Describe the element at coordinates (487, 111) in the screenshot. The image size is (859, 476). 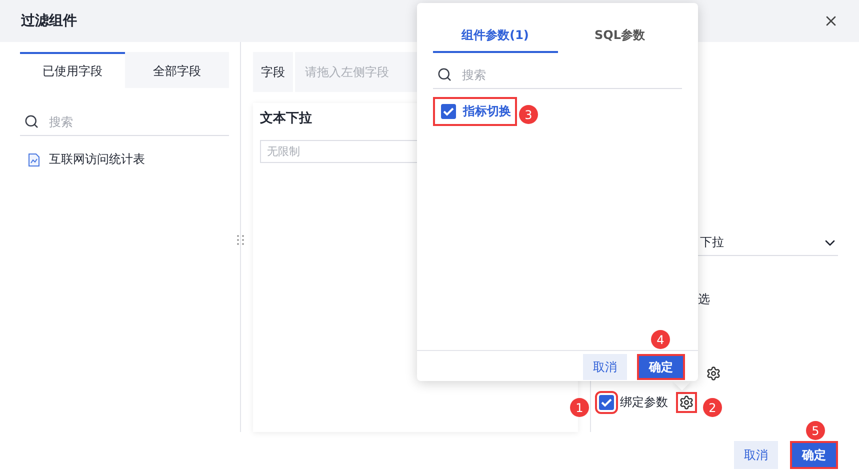
I see `param-label: 指标切换` at that location.